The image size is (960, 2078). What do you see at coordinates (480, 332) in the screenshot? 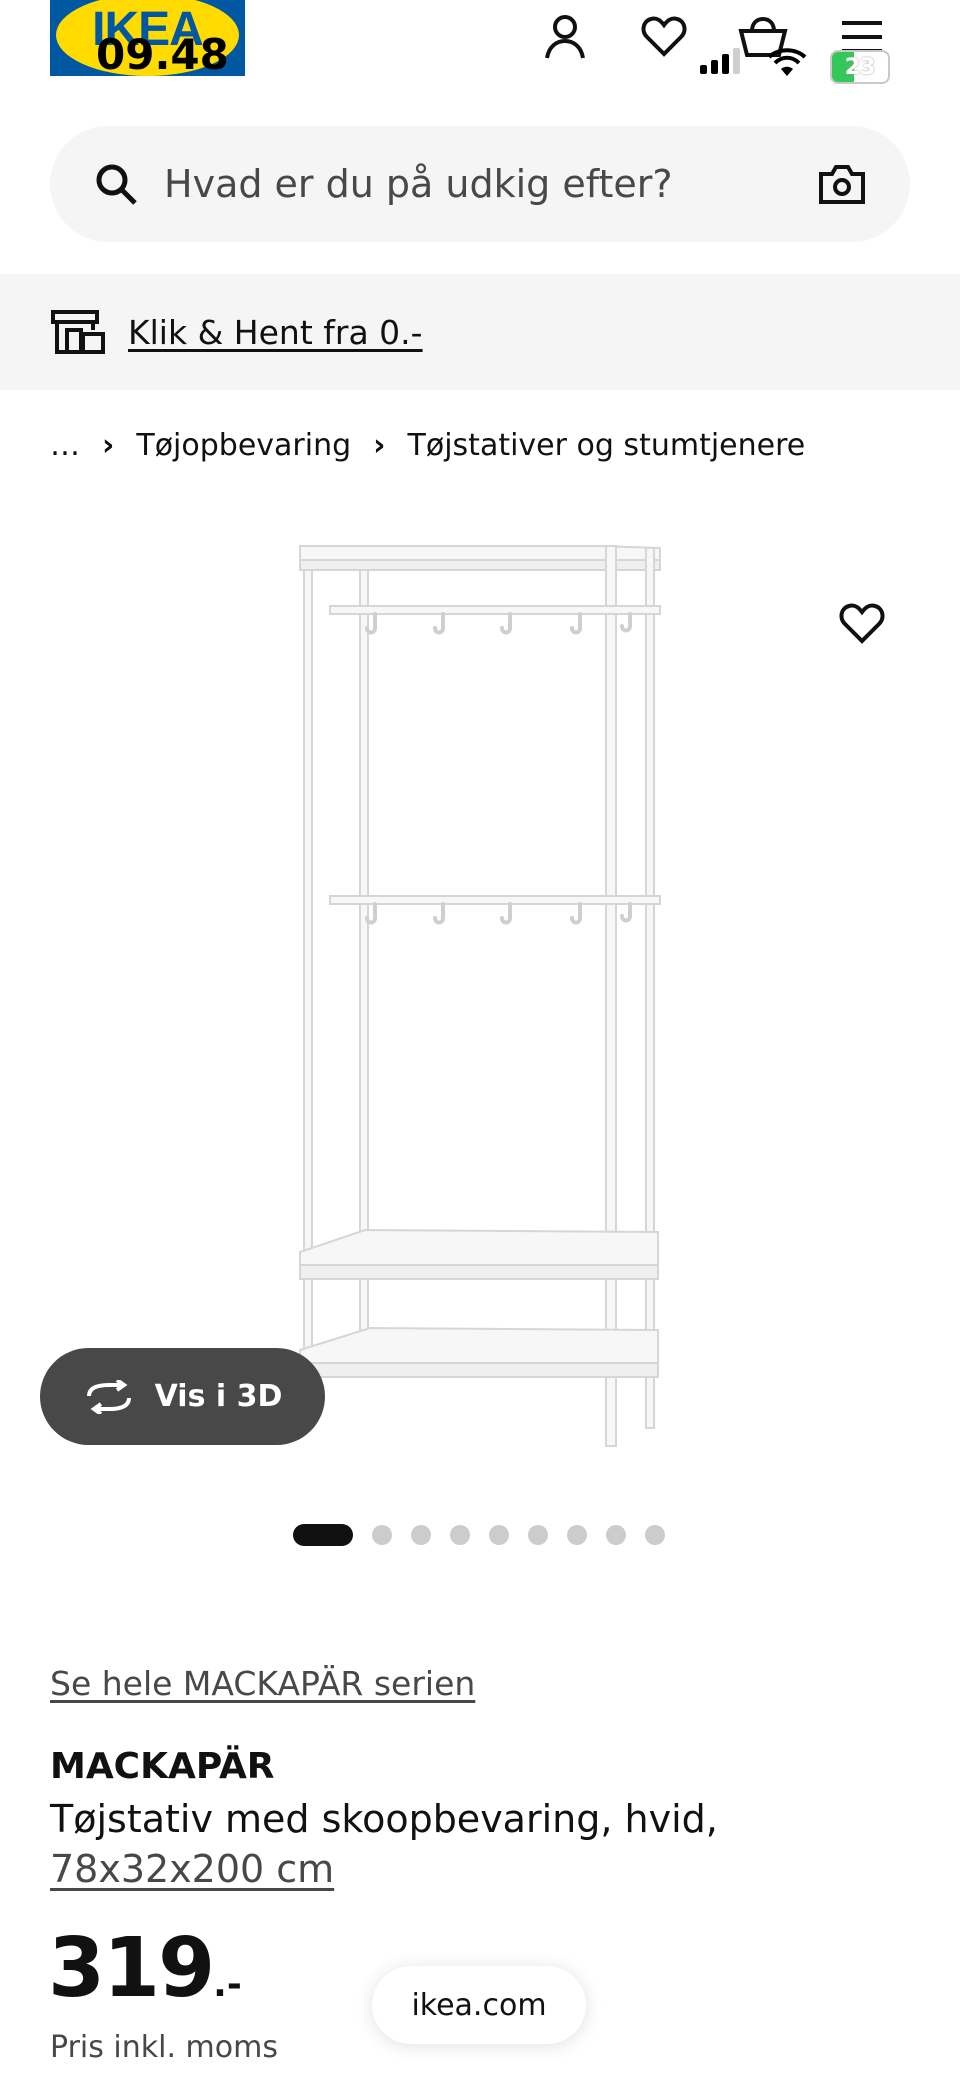
I see `promo-banner: Klik & Hent fra 0.-` at bounding box center [480, 332].